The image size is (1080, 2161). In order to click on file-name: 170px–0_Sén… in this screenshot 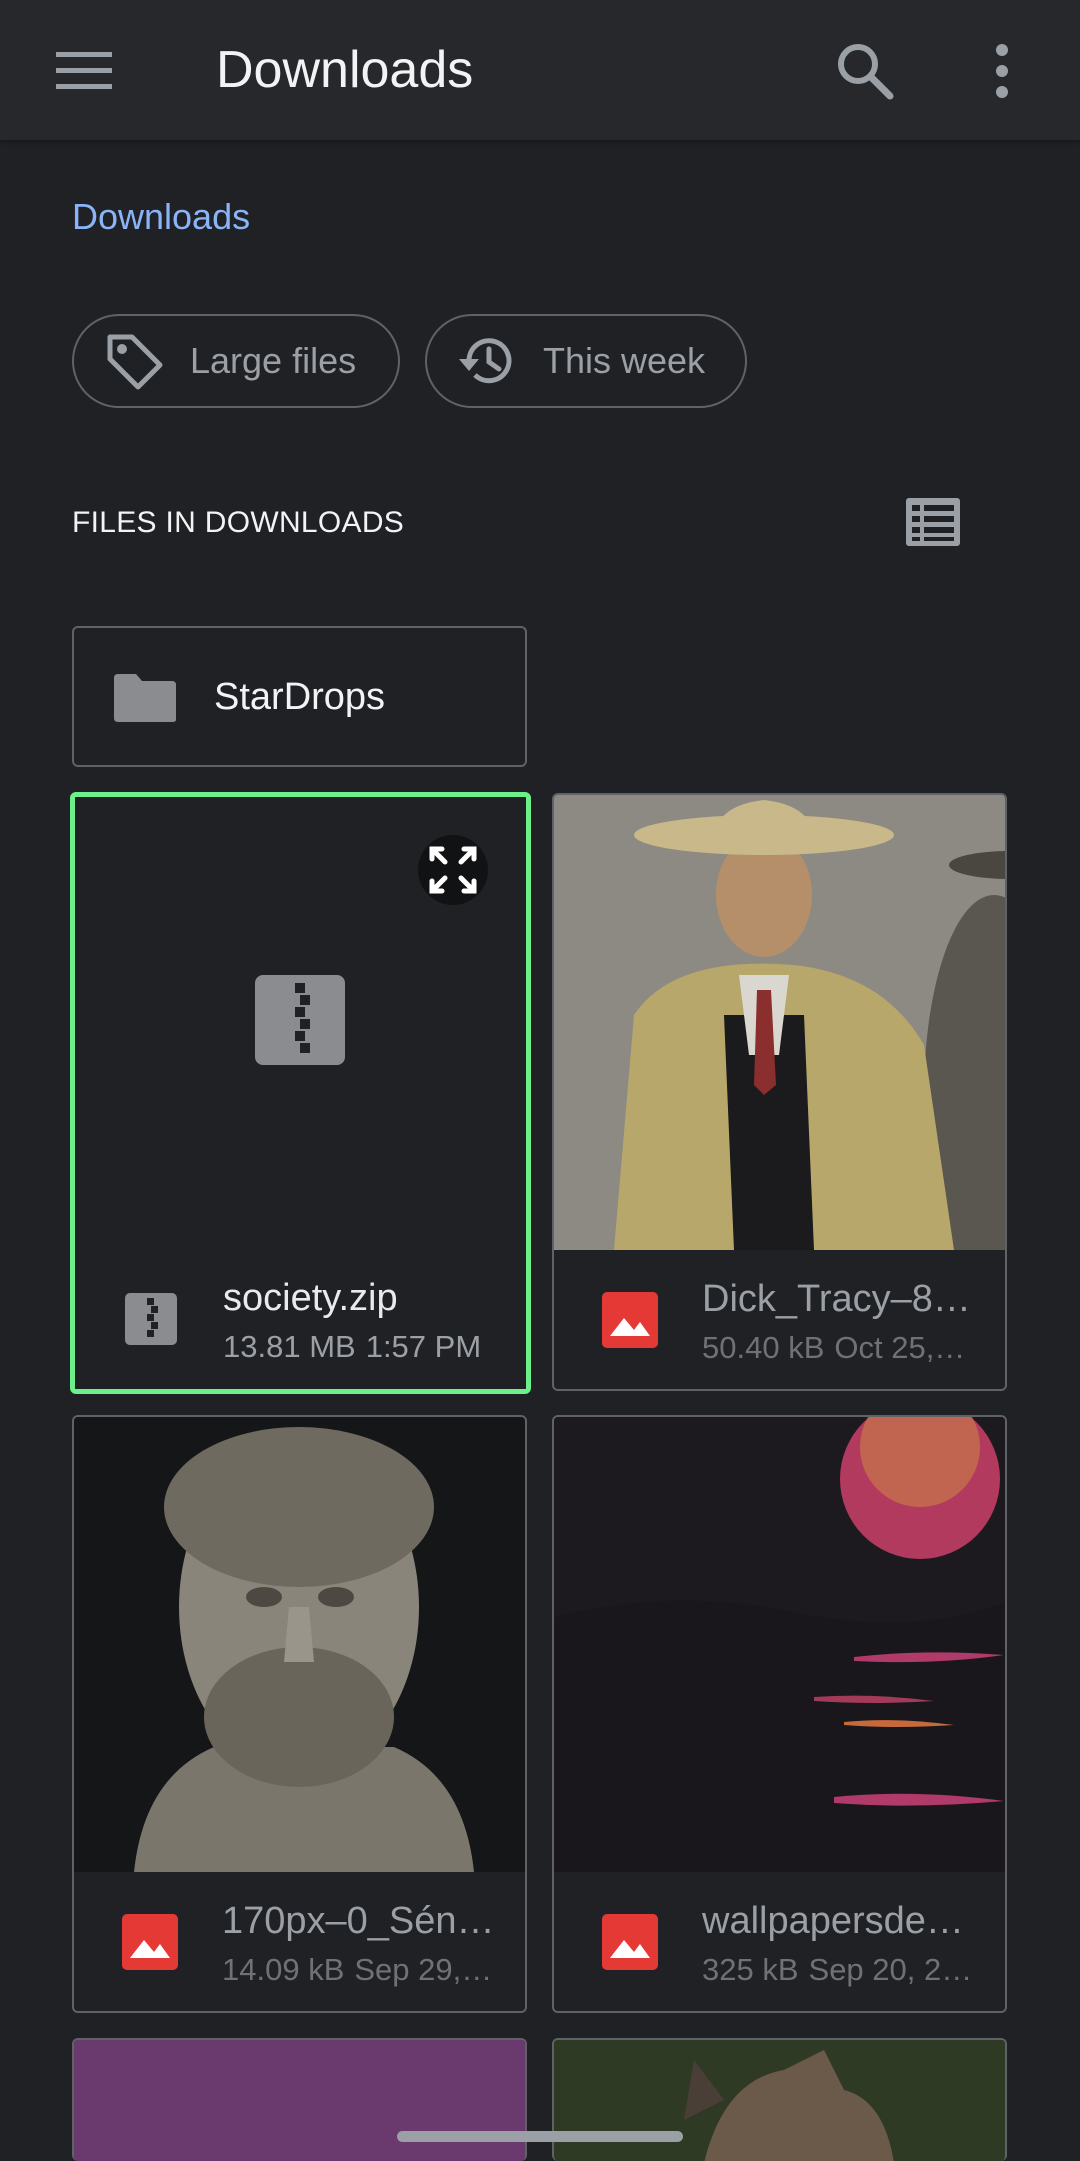, I will do `click(358, 1921)`.